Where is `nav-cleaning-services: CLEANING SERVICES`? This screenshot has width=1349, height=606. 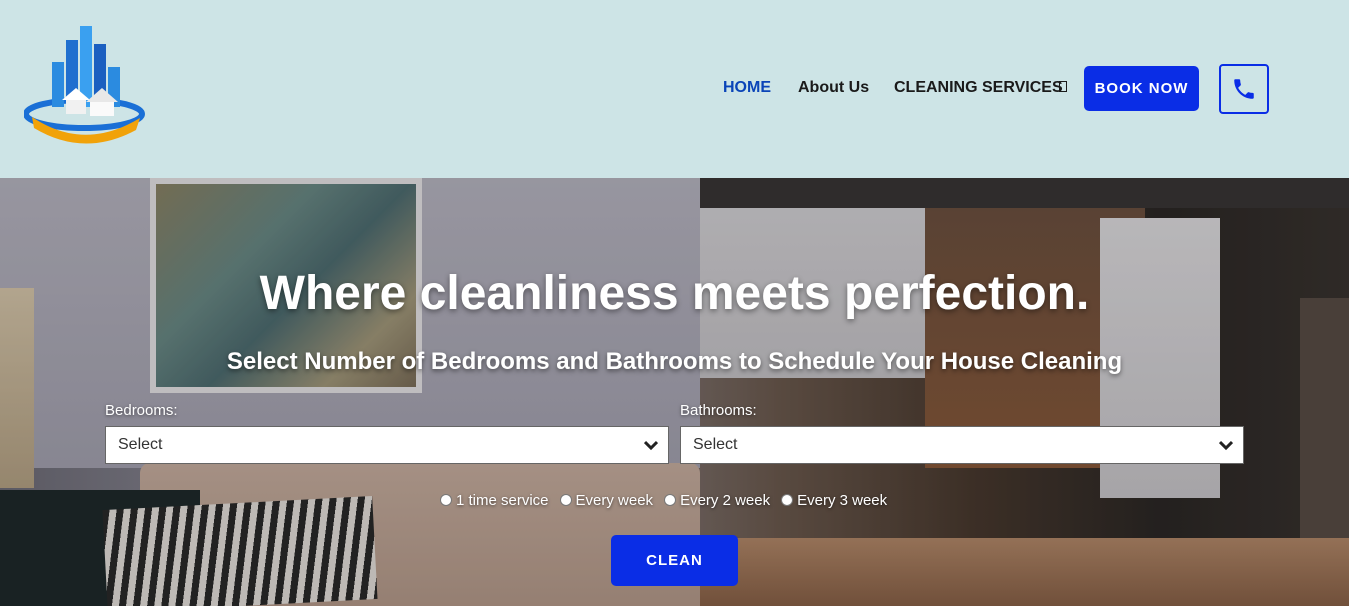
nav-cleaning-services: CLEANING SERVICES is located at coordinates (978, 88).